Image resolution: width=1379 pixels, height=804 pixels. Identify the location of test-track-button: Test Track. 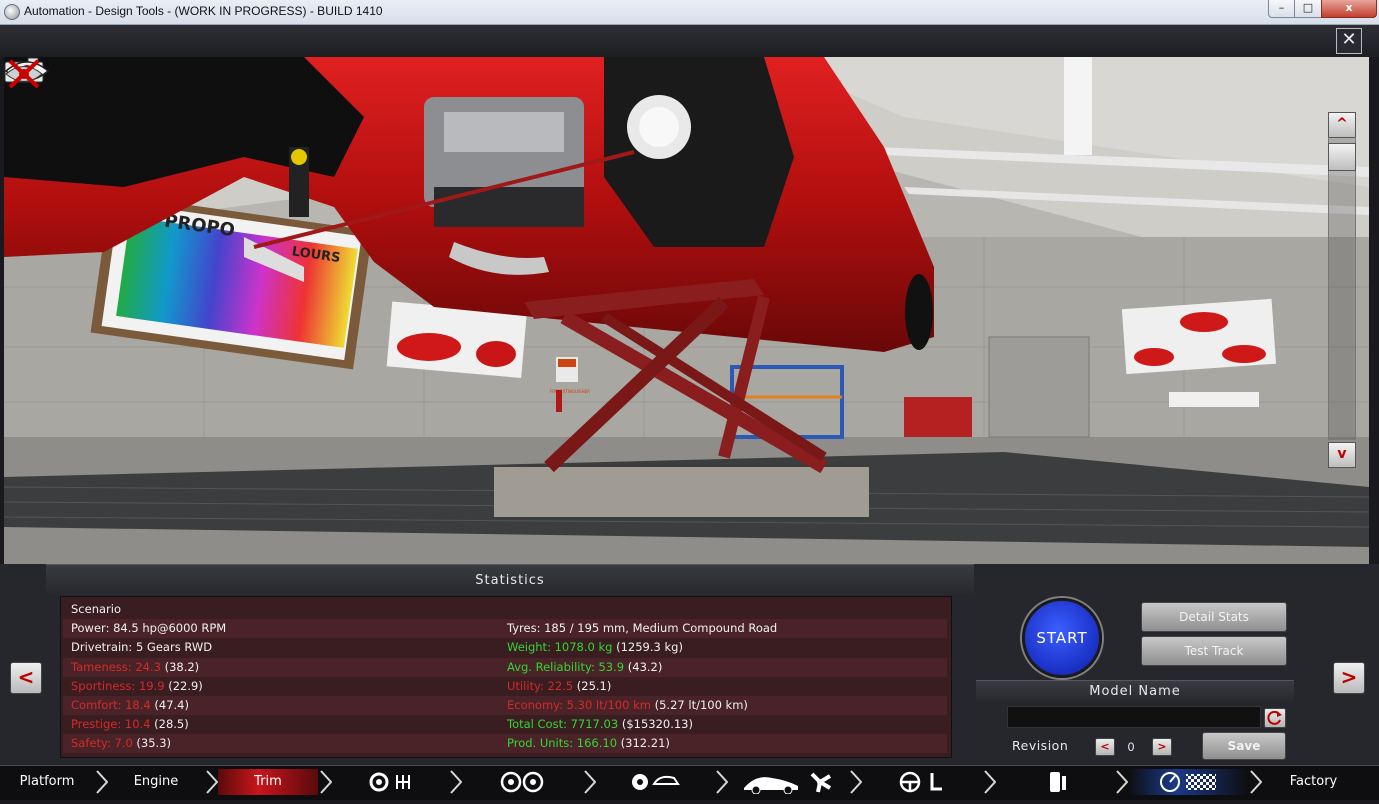
(1214, 651).